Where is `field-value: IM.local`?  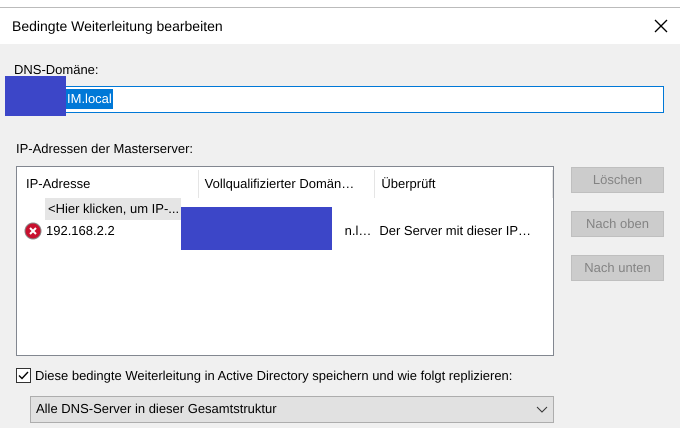
field-value: IM.local is located at coordinates (89, 99).